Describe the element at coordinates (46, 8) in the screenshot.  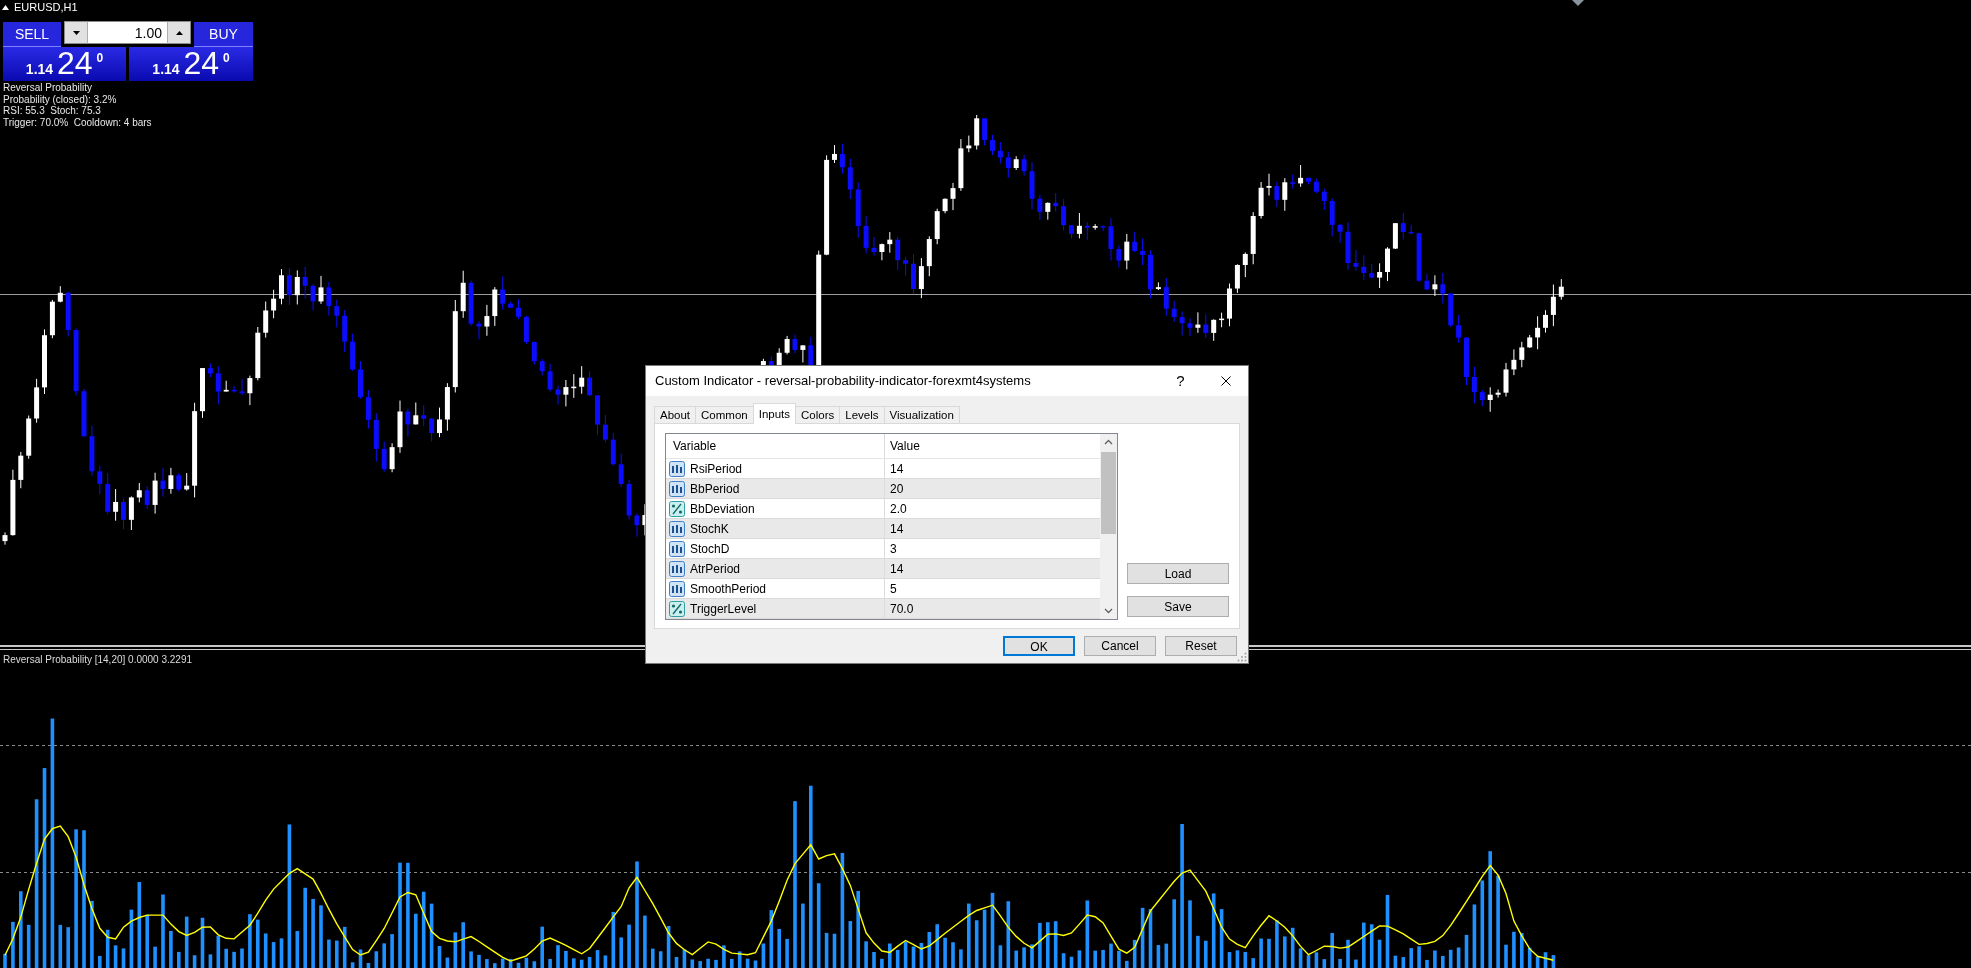
I see `symbol-label: EURUSD,H1` at that location.